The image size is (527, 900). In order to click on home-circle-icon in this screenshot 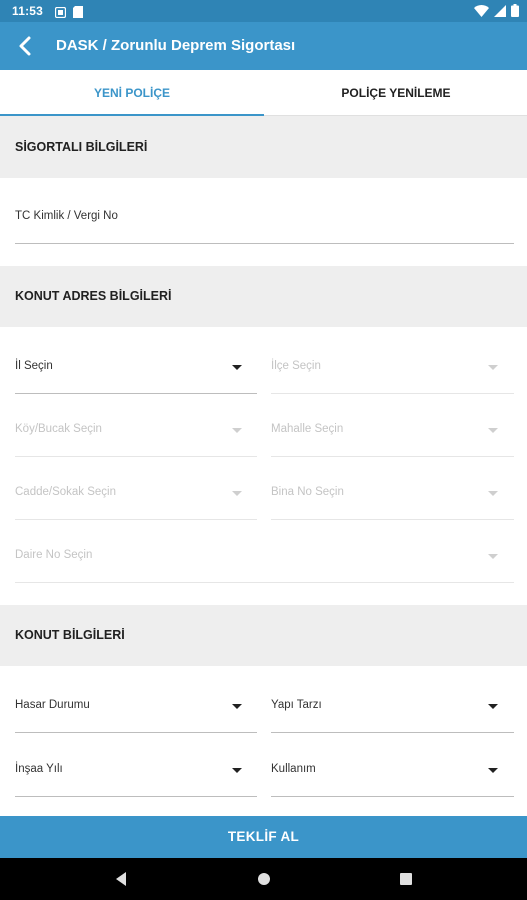, I will do `click(264, 881)`.